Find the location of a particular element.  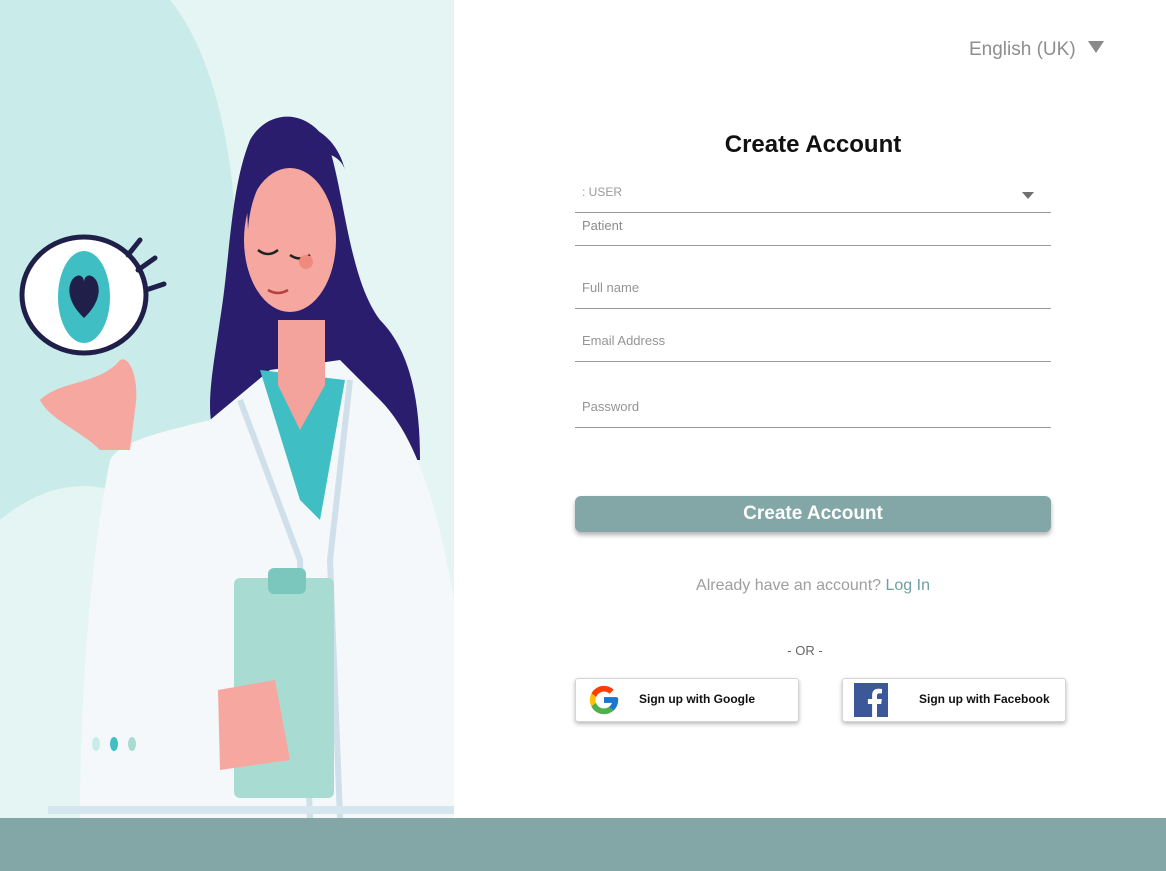

full-name-input is located at coordinates (812, 287).